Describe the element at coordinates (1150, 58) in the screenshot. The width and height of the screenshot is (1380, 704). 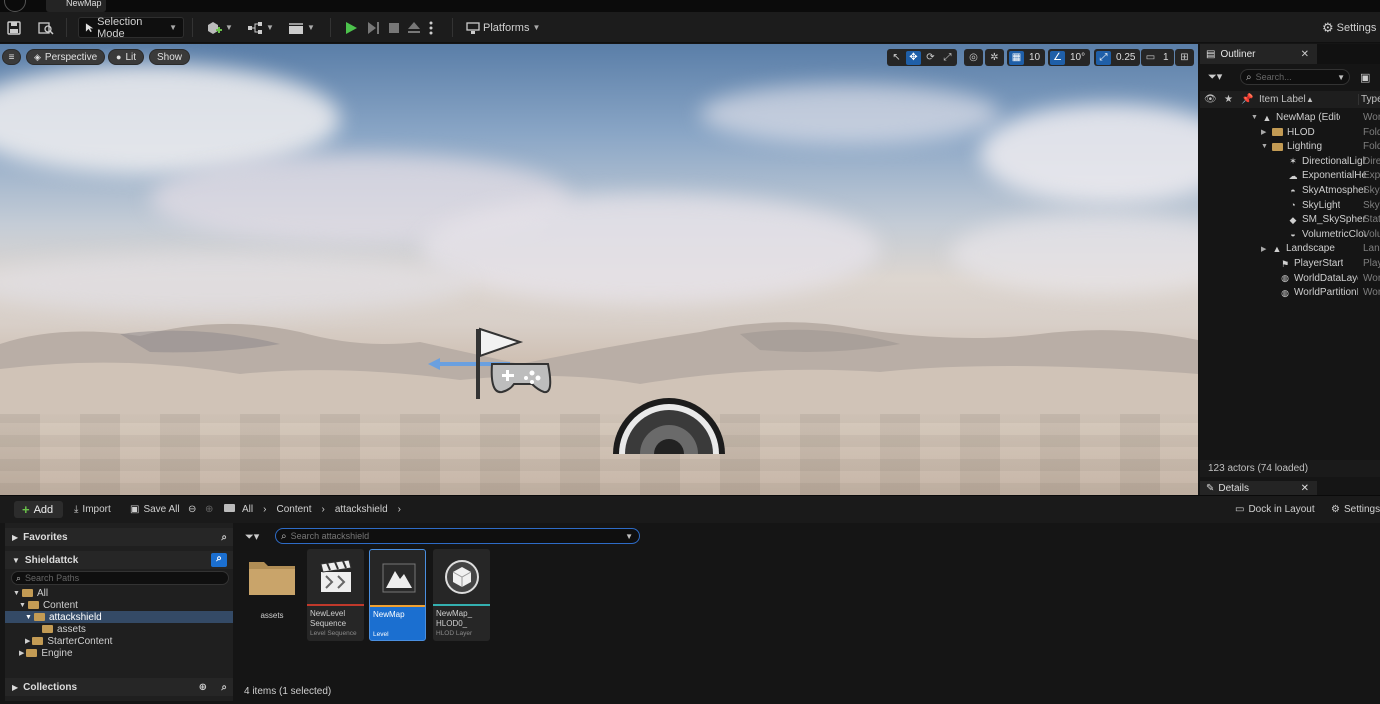
I see `camera-icon: ▭` at that location.